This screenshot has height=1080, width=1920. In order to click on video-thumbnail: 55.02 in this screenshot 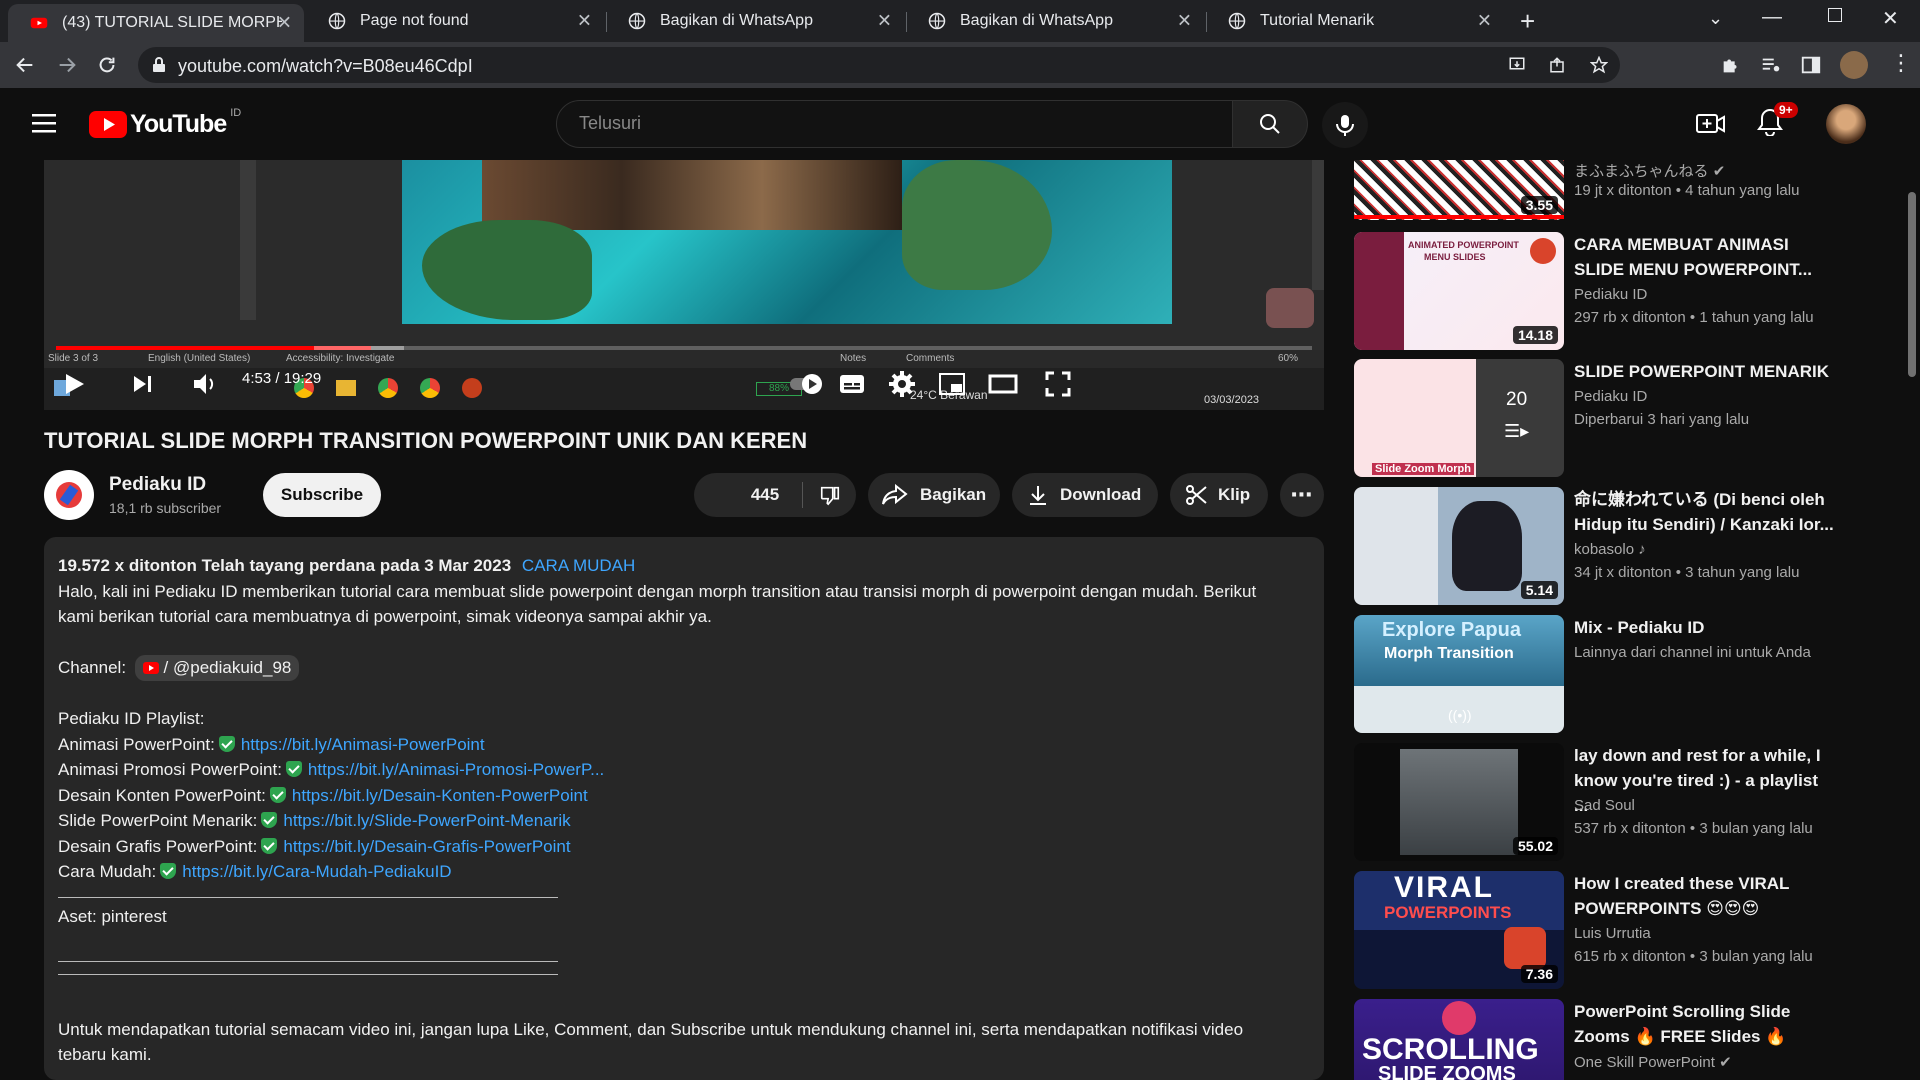, I will do `click(1459, 802)`.